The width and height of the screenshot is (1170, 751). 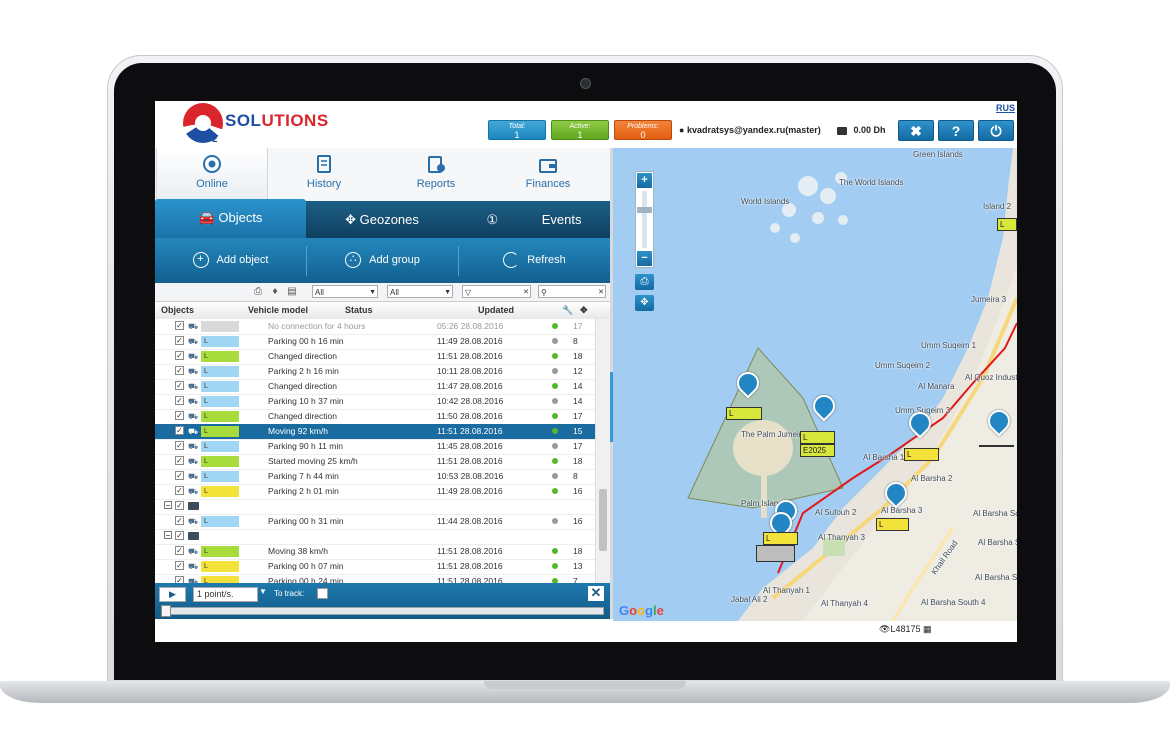 I want to click on table-row: ✓ ⛟ L Parking 7 h 44 min 10:53 28.08.2016 8, so click(x=375, y=477).